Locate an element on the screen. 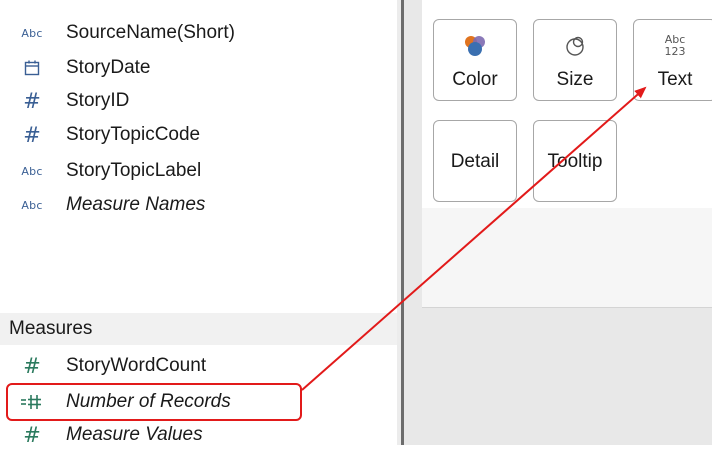 The width and height of the screenshot is (712, 450). field-label: Measure Values is located at coordinates (134, 434).